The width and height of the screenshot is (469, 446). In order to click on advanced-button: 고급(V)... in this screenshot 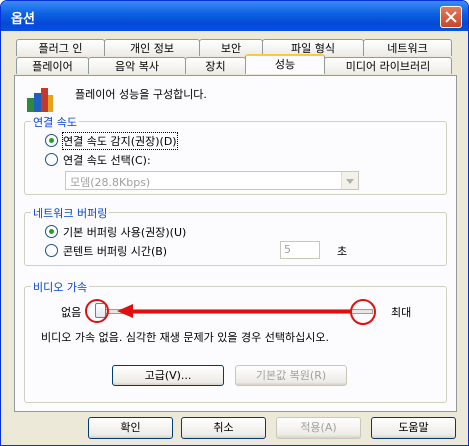, I will do `click(168, 375)`.